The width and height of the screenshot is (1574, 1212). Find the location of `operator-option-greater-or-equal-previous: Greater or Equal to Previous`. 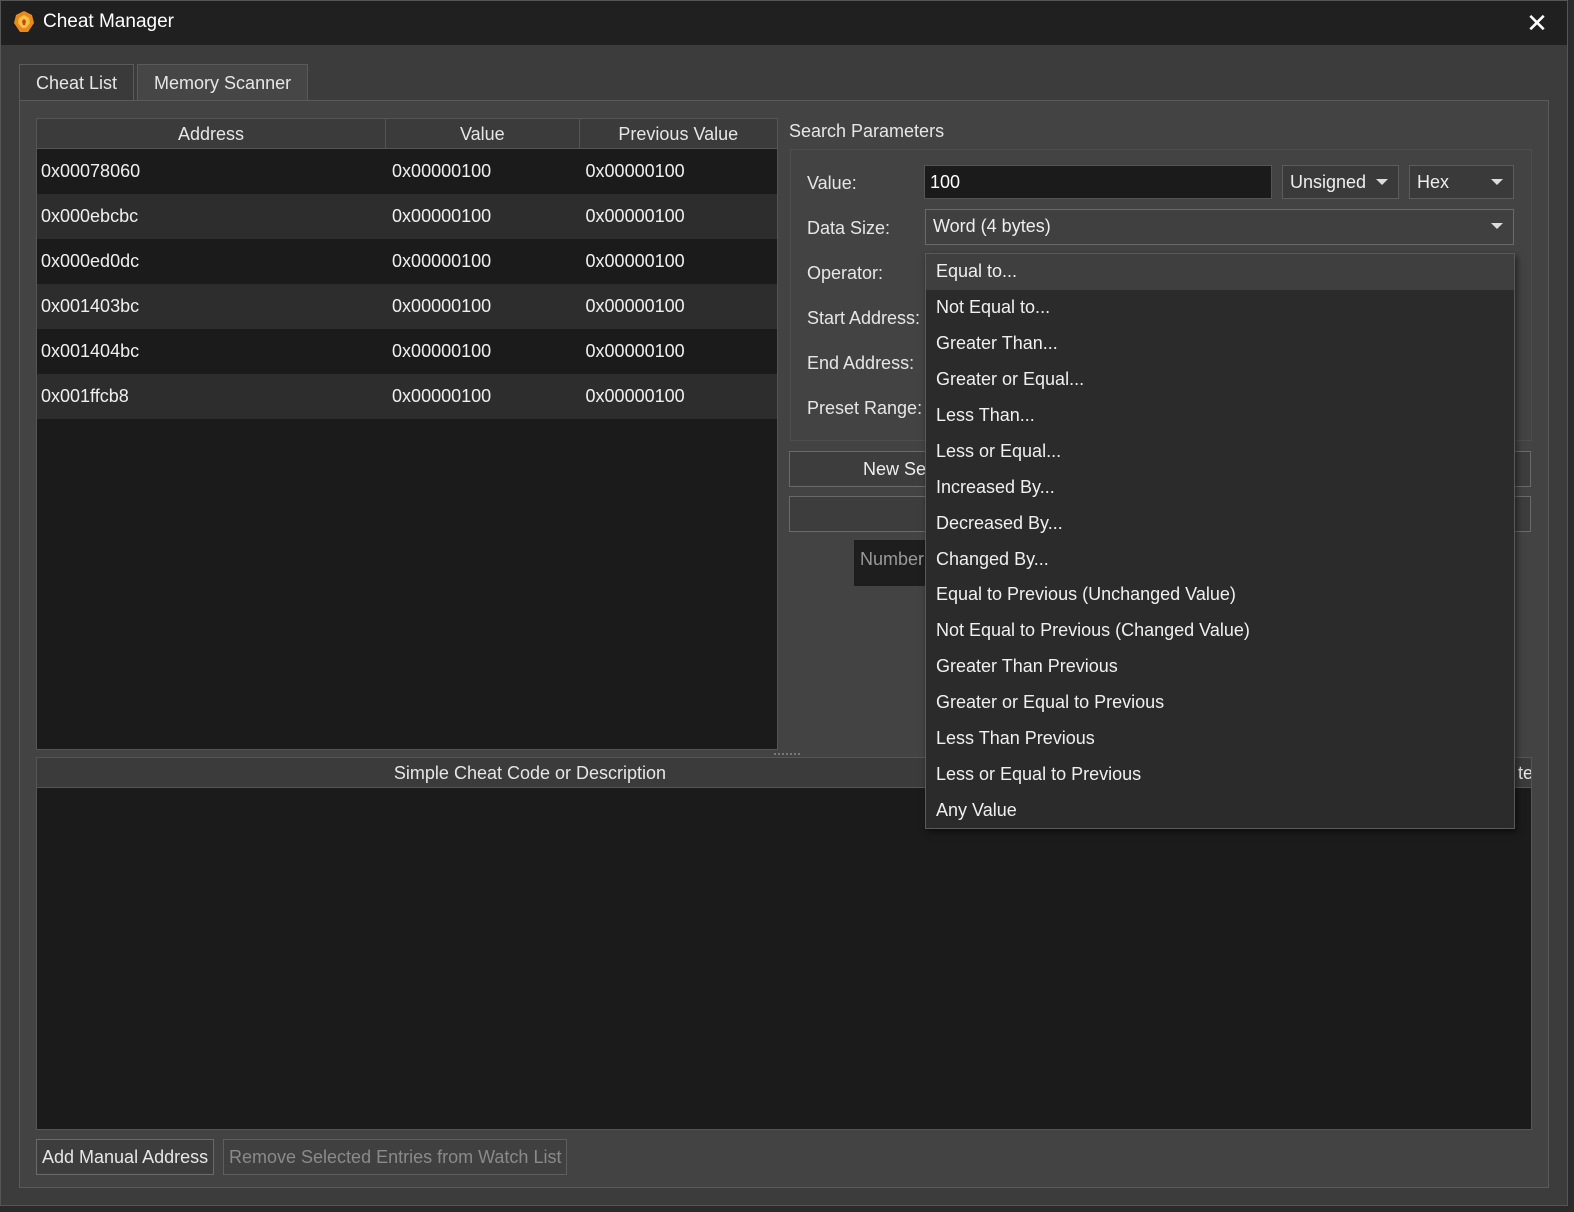

operator-option-greater-or-equal-previous: Greater or Equal to Previous is located at coordinates (1220, 703).